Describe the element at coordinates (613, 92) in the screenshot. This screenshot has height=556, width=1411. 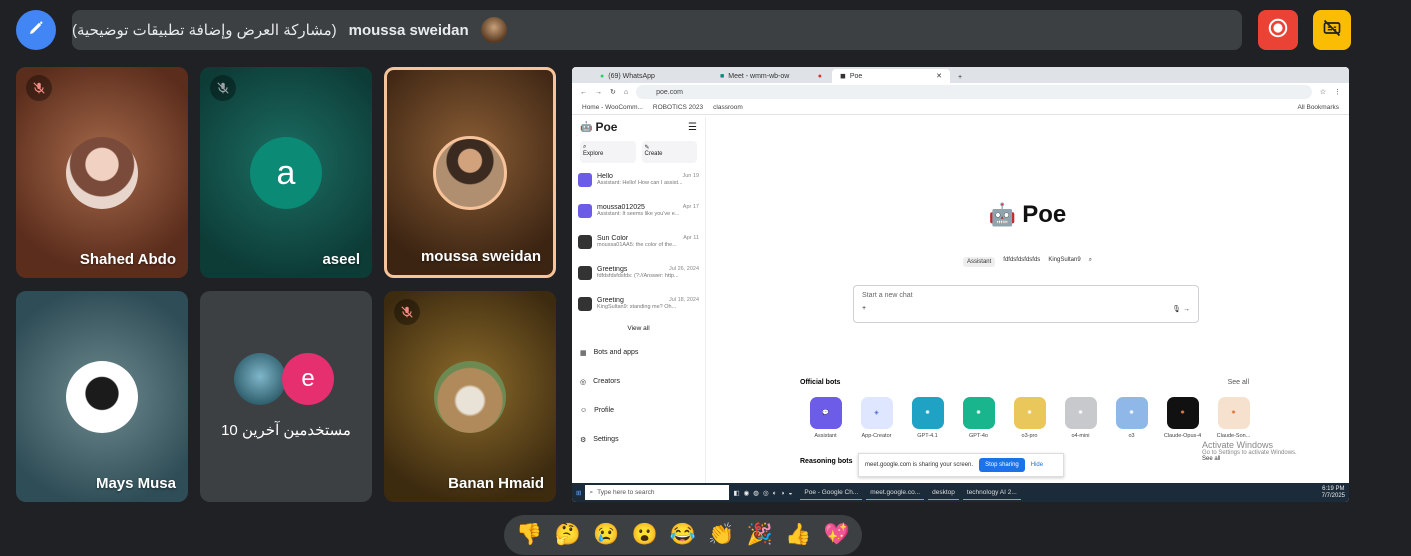
I see `reload-icon: ↻` at that location.